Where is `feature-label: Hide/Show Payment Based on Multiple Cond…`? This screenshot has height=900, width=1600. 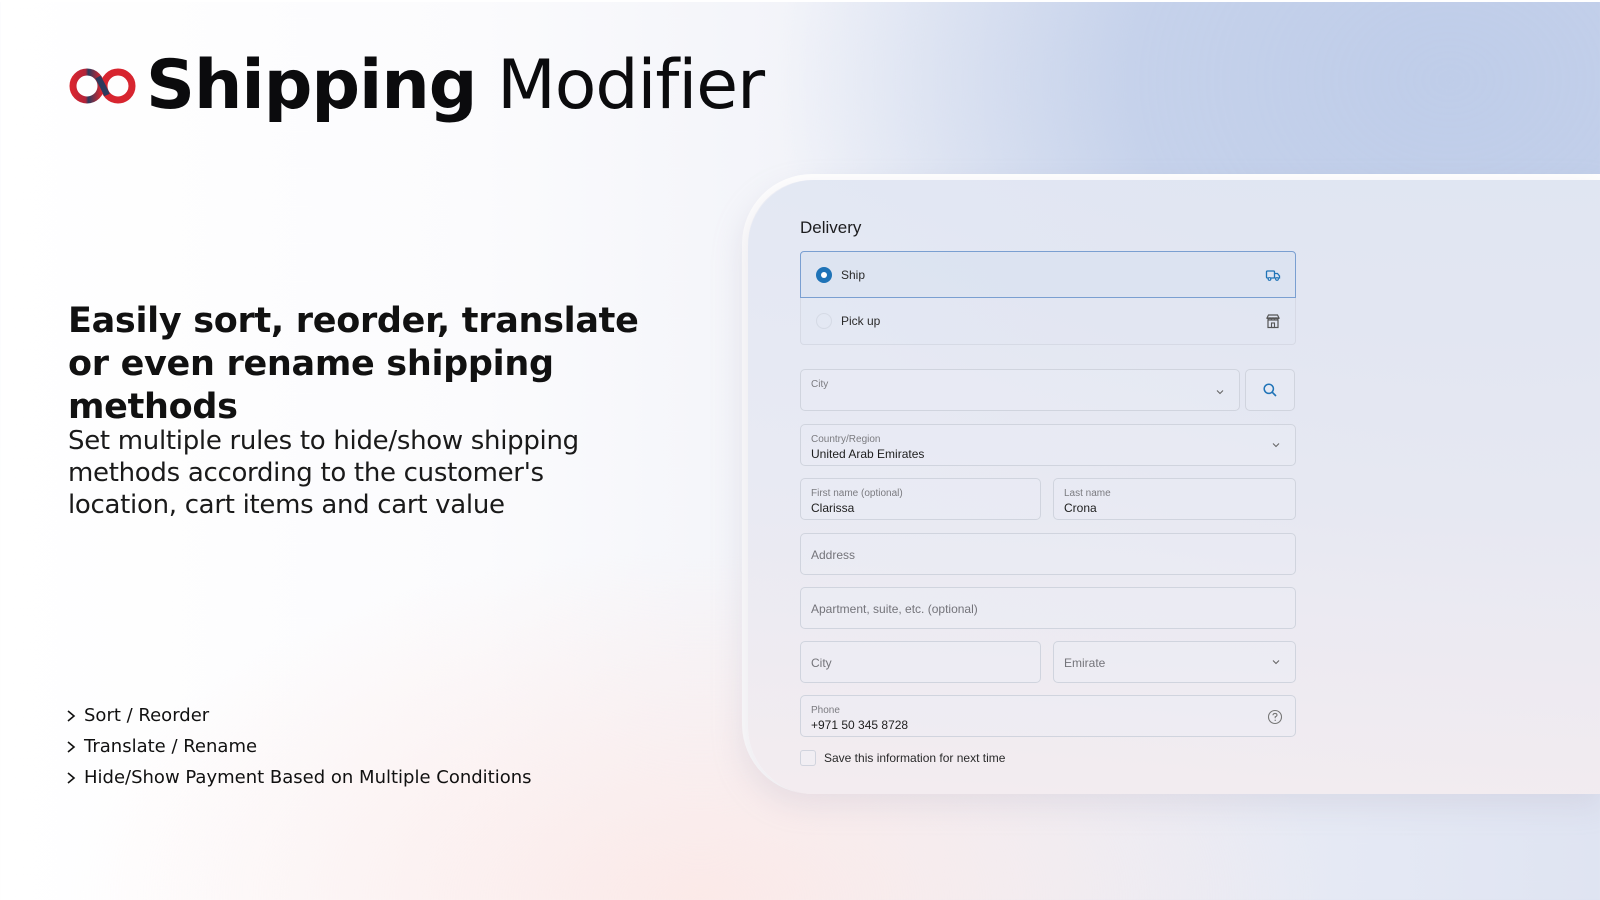 feature-label: Hide/Show Payment Based on Multiple Cond… is located at coordinates (308, 777).